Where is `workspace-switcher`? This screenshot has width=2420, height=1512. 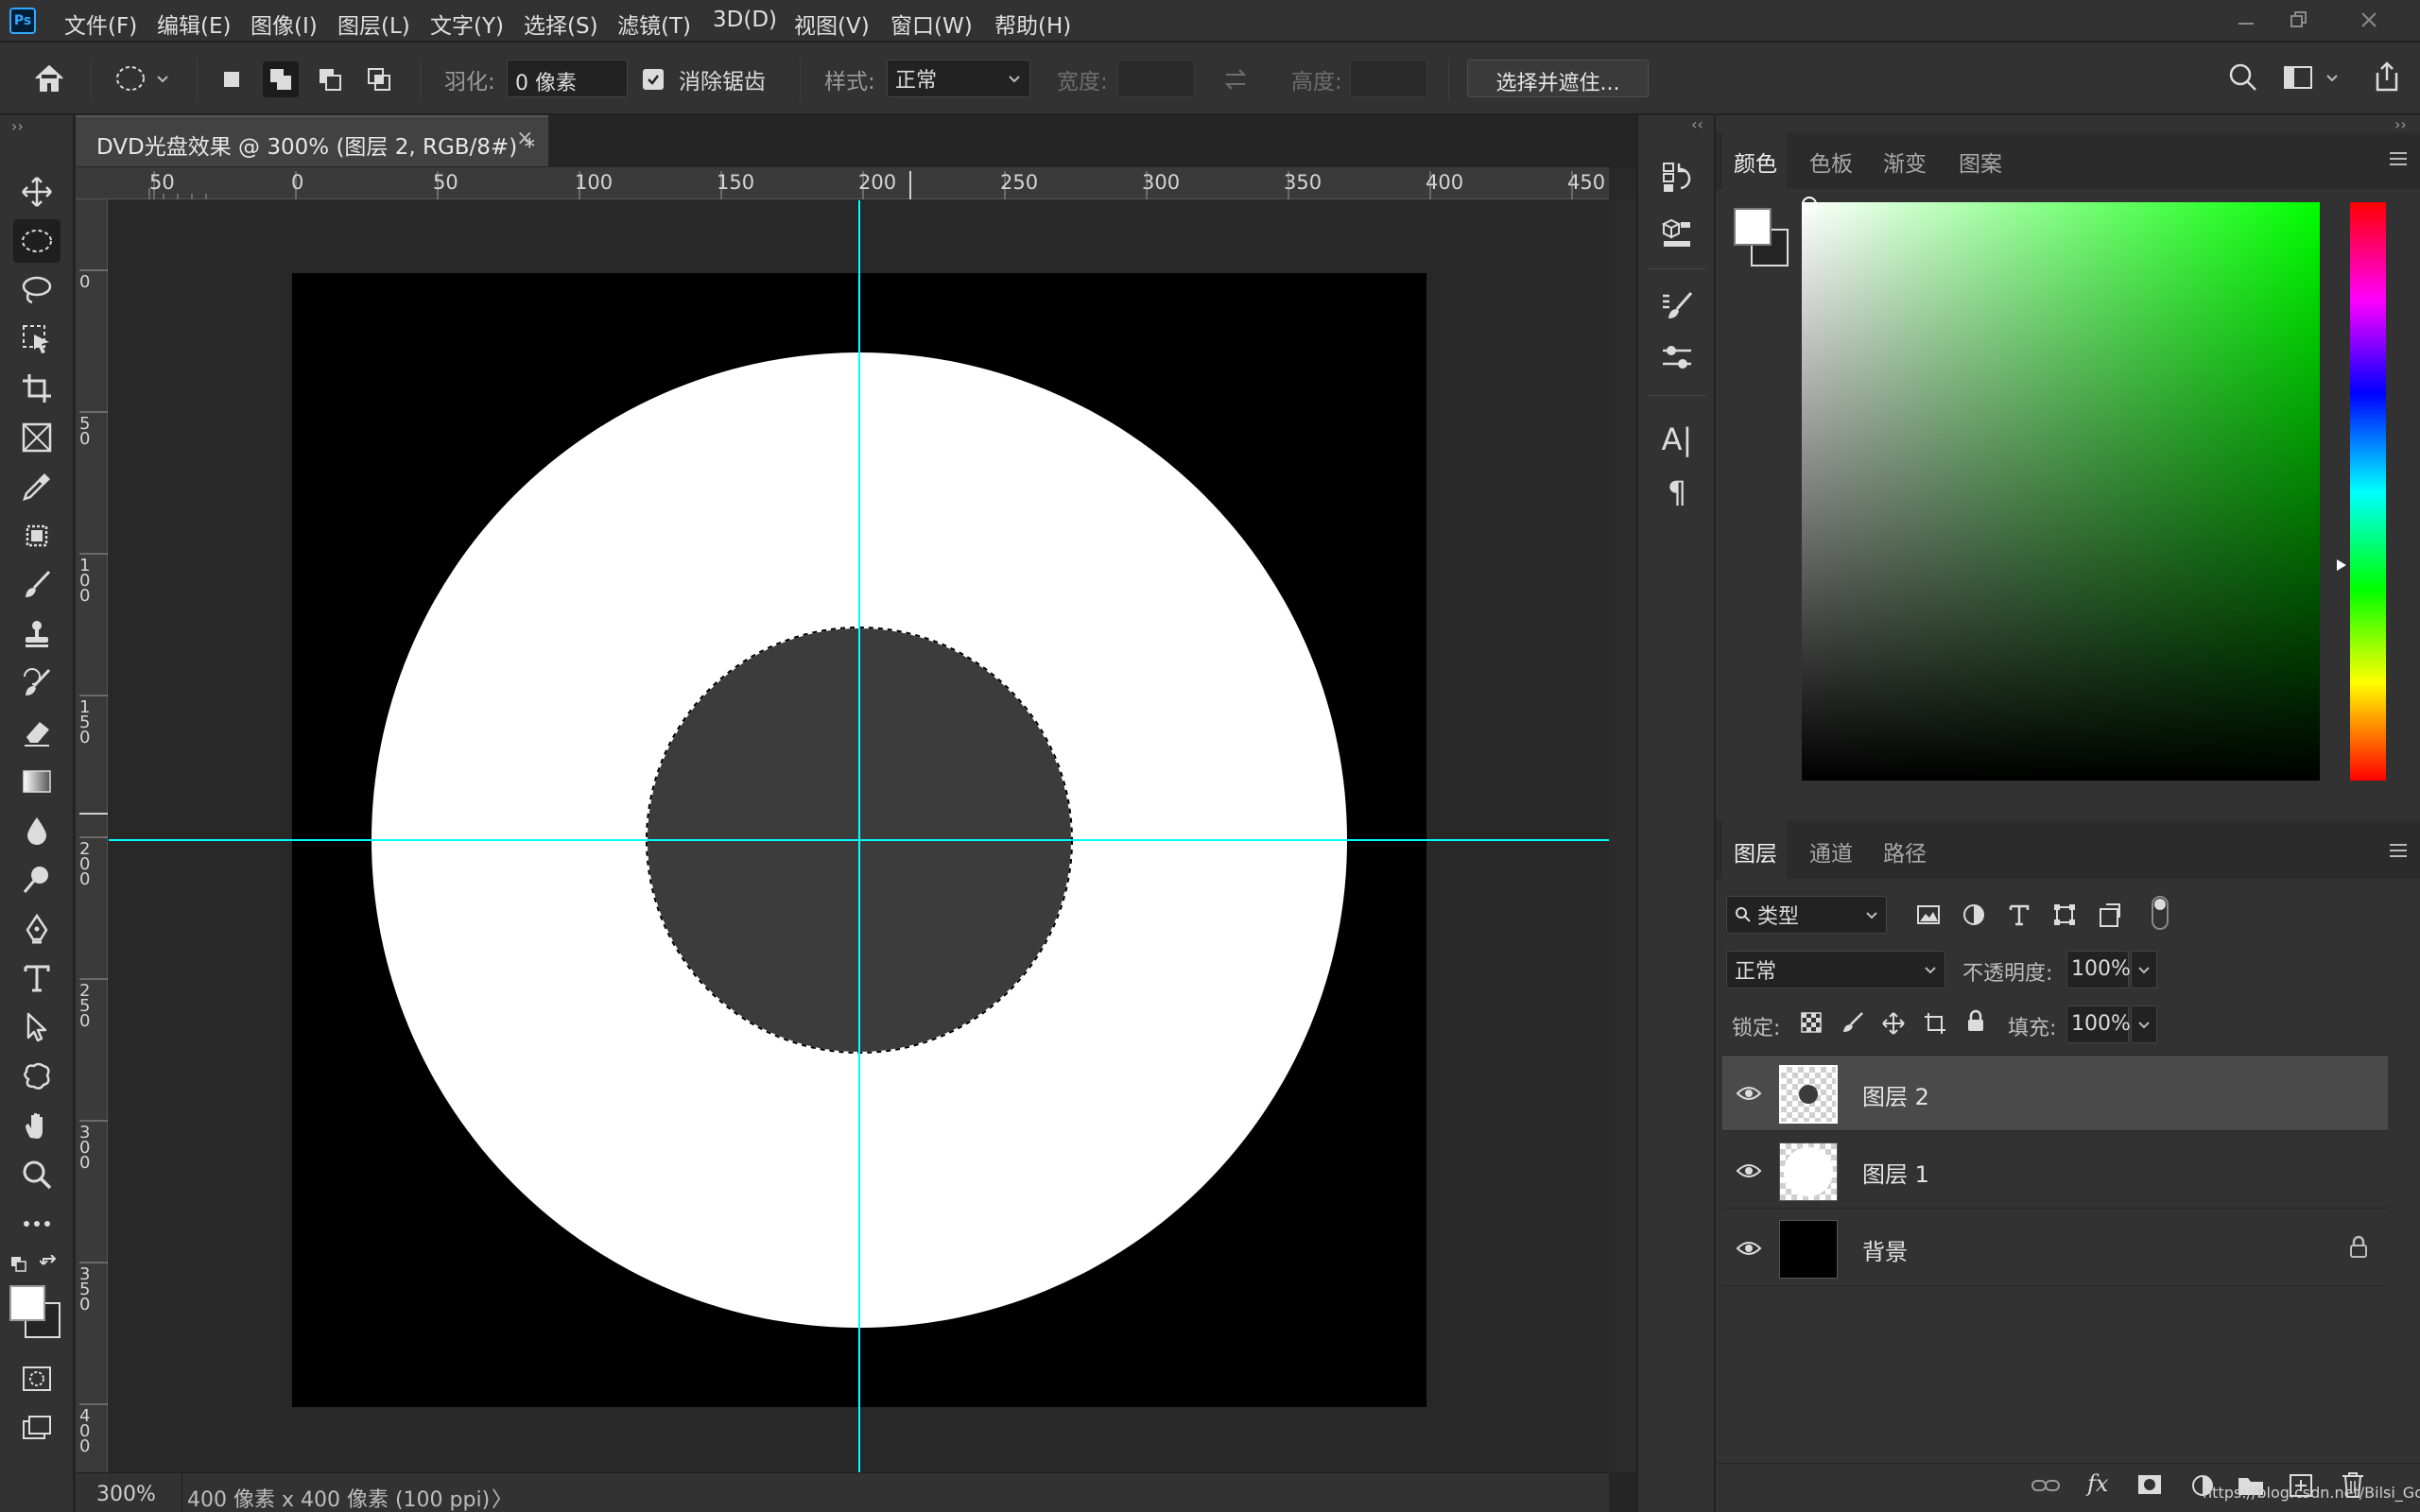
workspace-switcher is located at coordinates (2311, 77).